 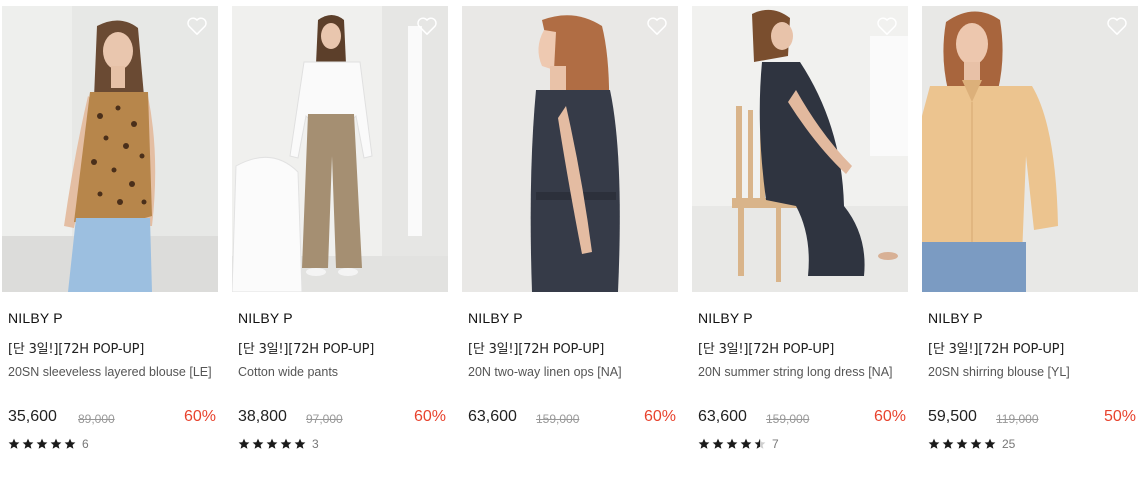 I want to click on review-count: 6, so click(x=85, y=444).